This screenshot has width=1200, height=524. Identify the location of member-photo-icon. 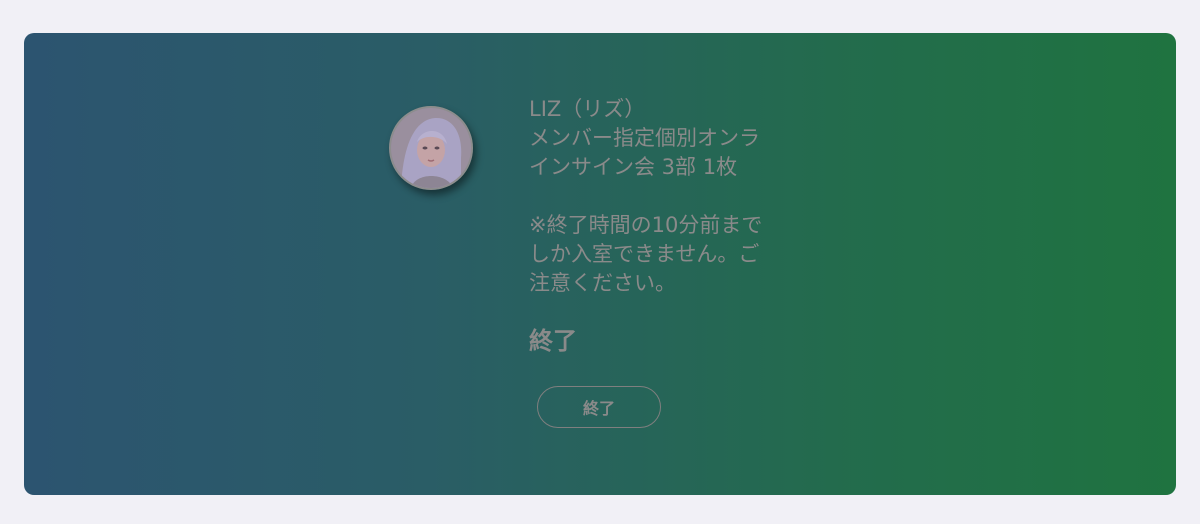
(431, 148).